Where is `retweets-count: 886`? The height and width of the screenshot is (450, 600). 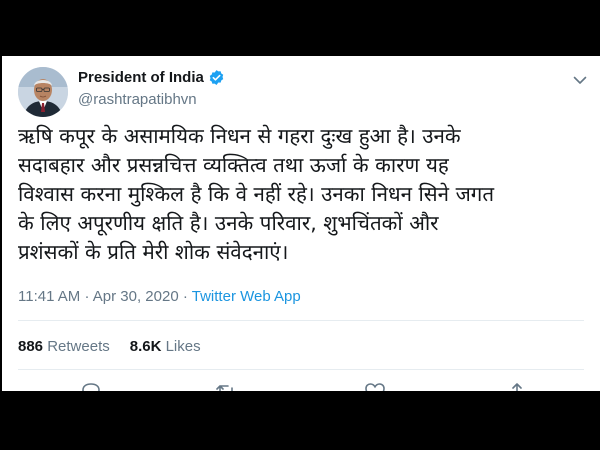 retweets-count: 886 is located at coordinates (31, 346).